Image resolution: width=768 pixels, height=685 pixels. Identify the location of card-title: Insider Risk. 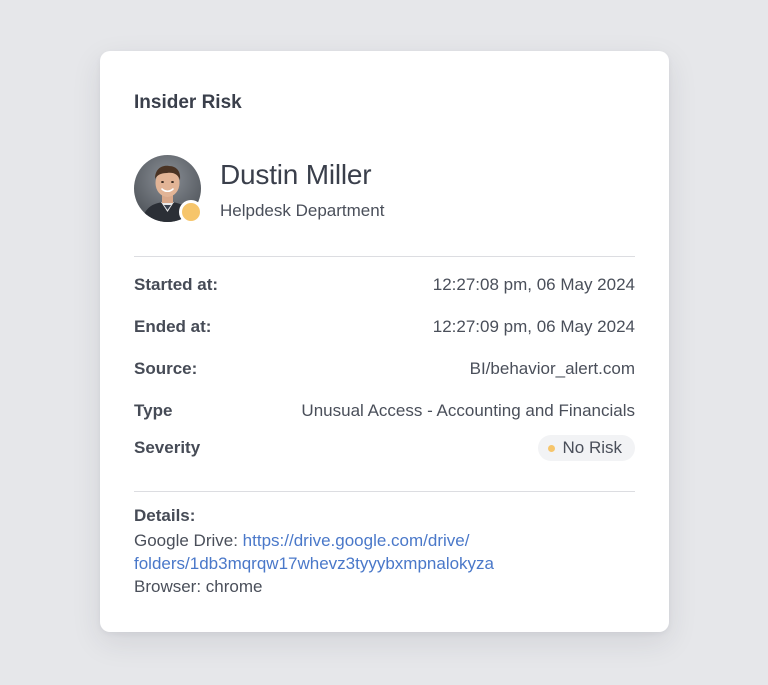
(188, 102).